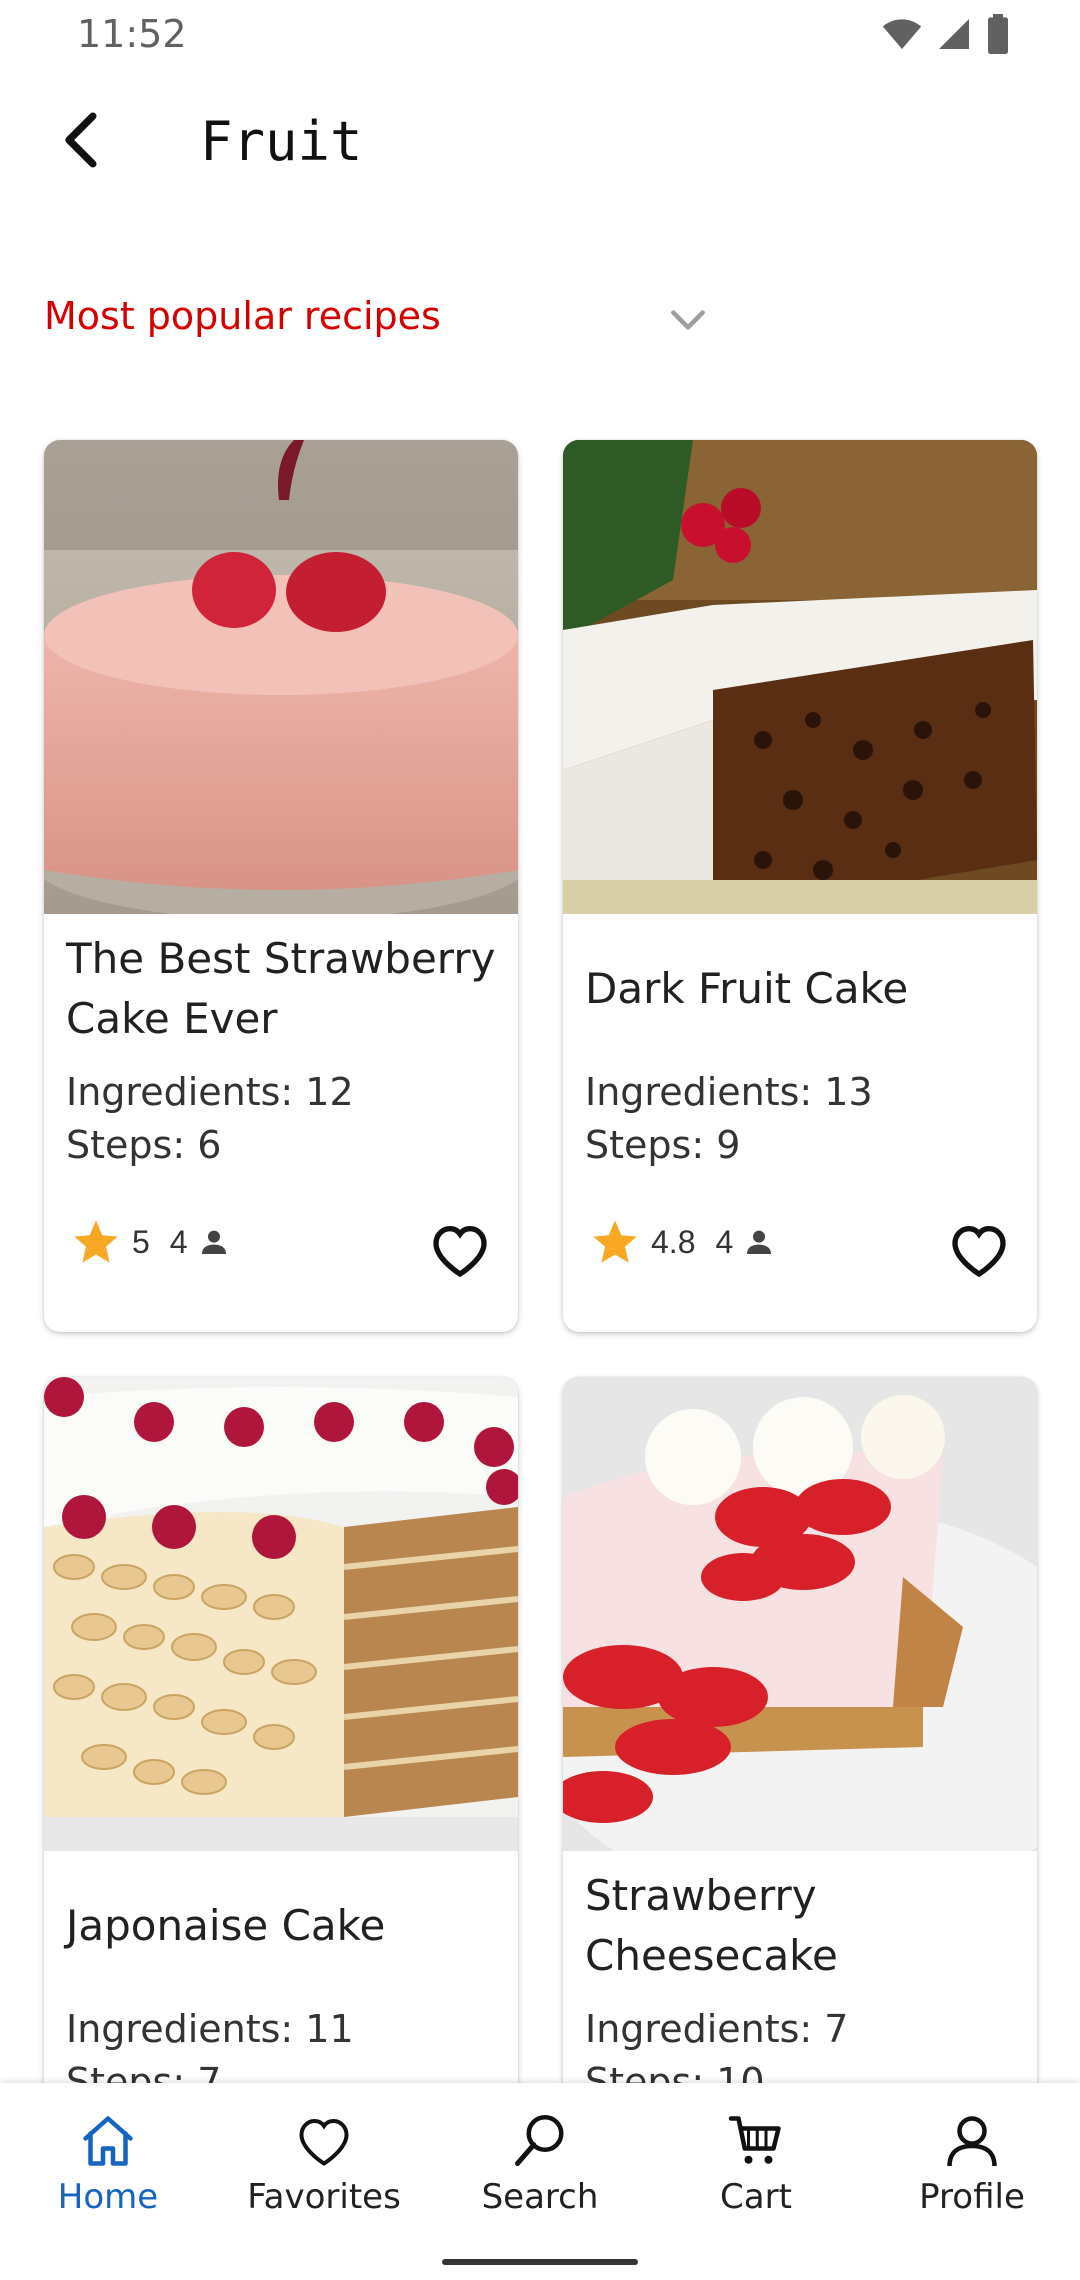 Image resolution: width=1080 pixels, height=2280 pixels. What do you see at coordinates (132, 34) in the screenshot?
I see `status-time: 11:52` at bounding box center [132, 34].